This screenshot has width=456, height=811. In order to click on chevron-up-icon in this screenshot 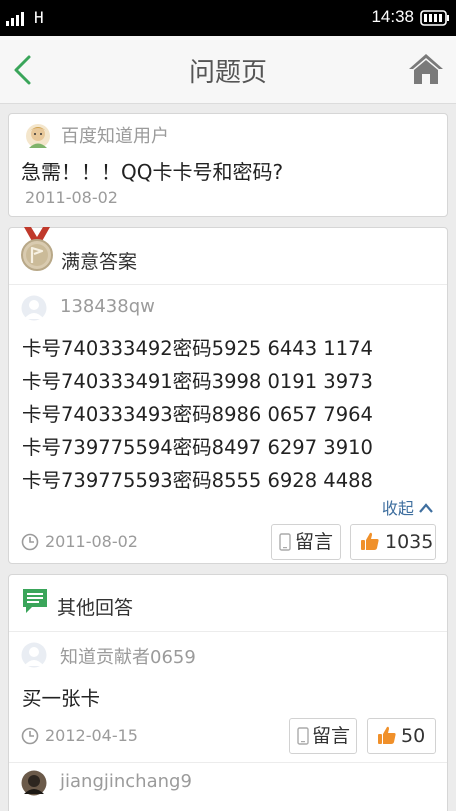, I will do `click(426, 508)`.